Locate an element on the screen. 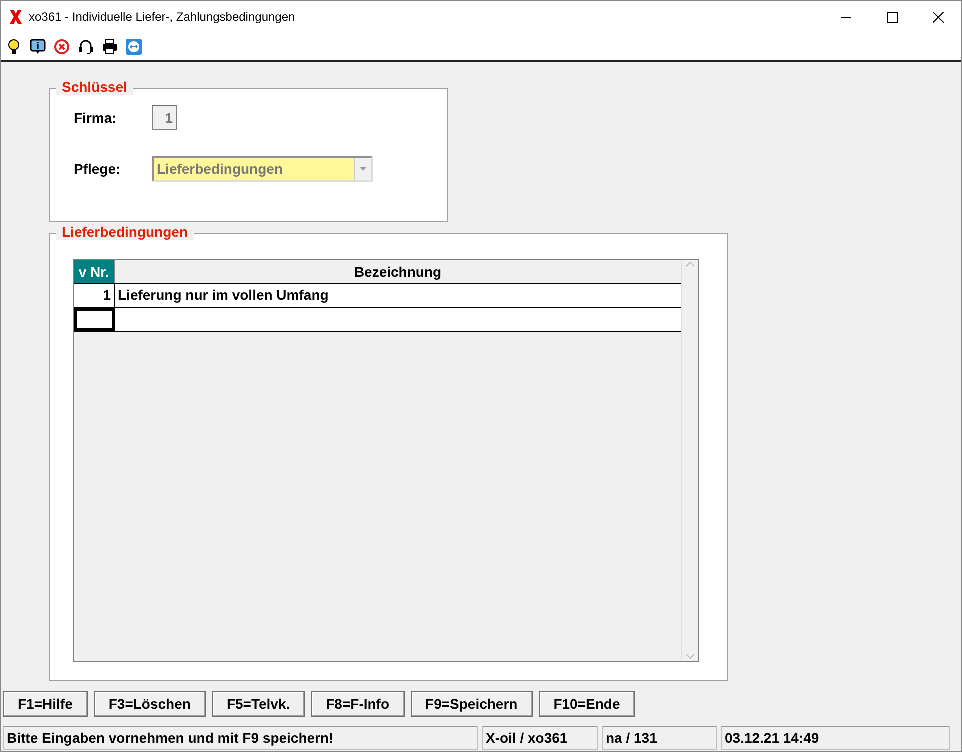 This screenshot has width=962, height=752. printer-icon is located at coordinates (110, 46).